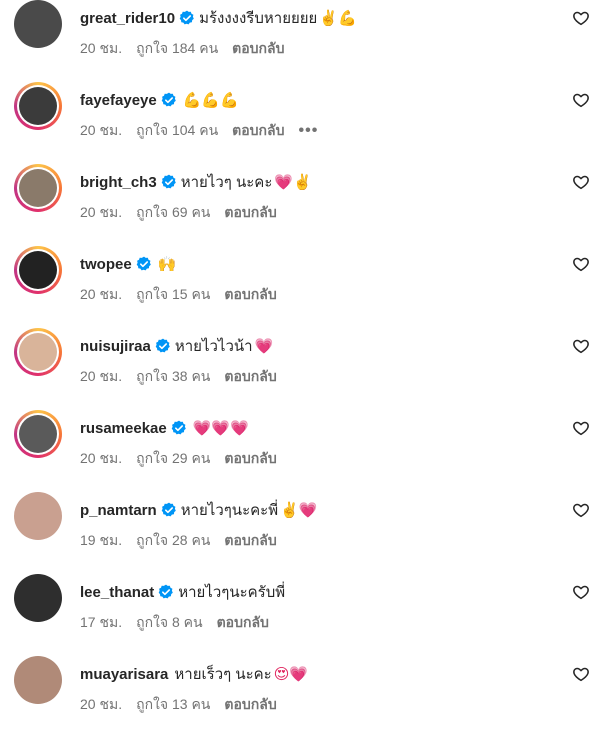 This screenshot has width=600, height=752. Describe the element at coordinates (173, 213) in the screenshot. I see `like-count: ถูกใจ 69 คน` at that location.